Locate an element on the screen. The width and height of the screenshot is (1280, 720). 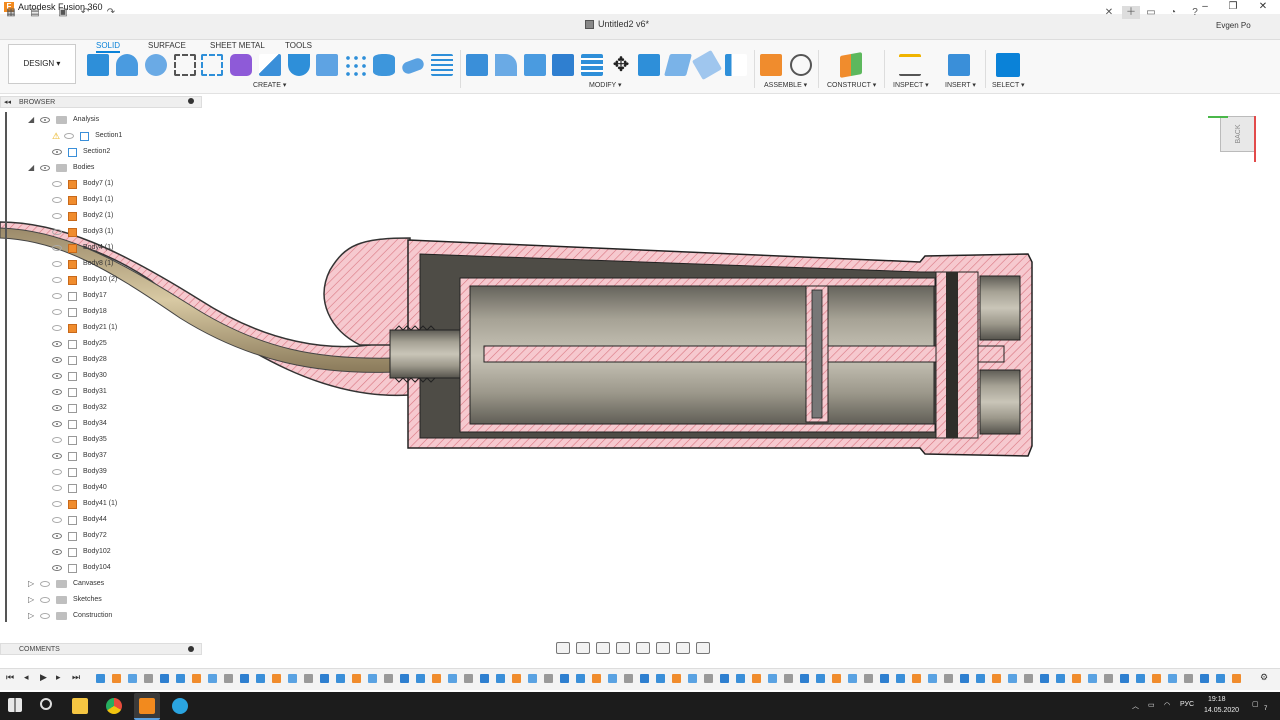
tab-sheet-metal: SHEET METAL is located at coordinates (237, 45).